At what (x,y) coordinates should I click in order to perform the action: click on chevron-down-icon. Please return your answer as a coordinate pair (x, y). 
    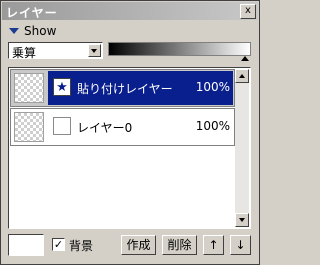
    Looking at the image, I should click on (94, 50).